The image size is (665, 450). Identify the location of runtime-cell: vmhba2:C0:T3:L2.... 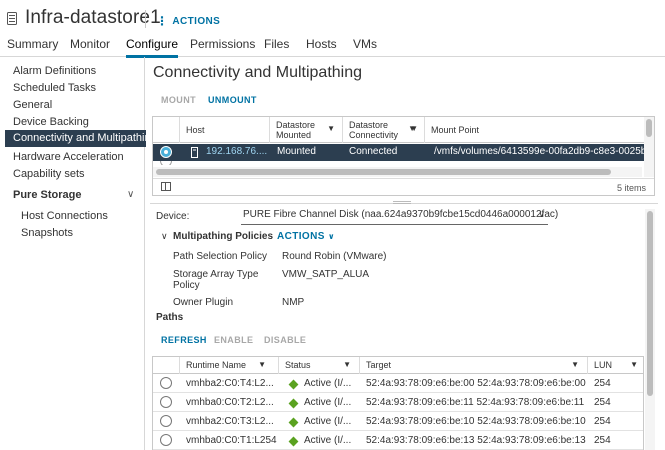
(230, 421).